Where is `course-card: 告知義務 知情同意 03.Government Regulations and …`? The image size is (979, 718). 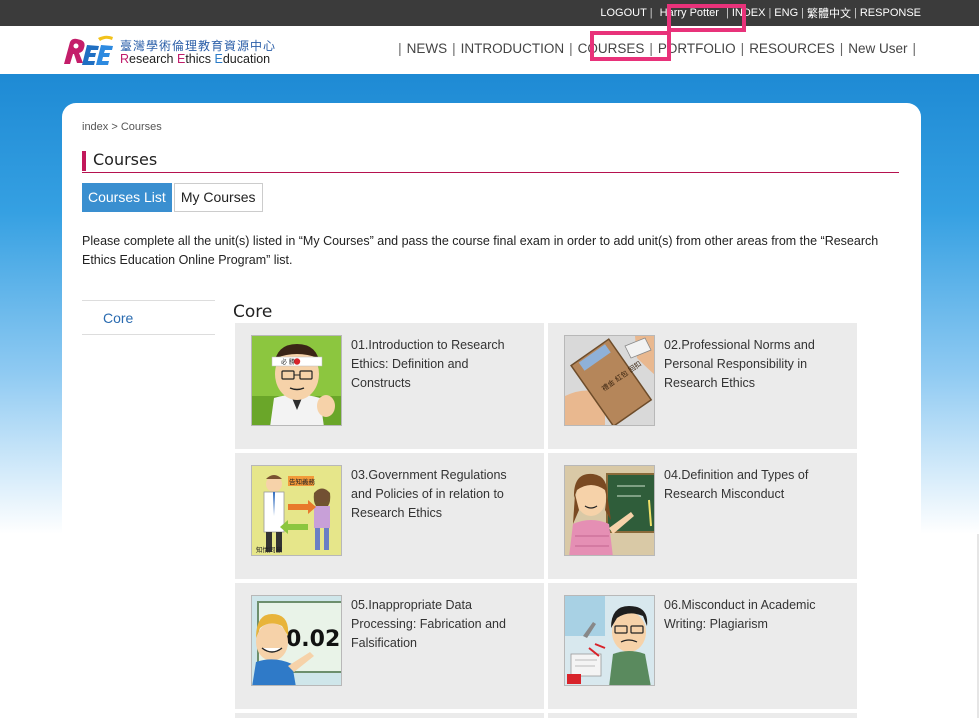 course-card: 告知義務 知情同意 03.Government Regulations and … is located at coordinates (389, 516).